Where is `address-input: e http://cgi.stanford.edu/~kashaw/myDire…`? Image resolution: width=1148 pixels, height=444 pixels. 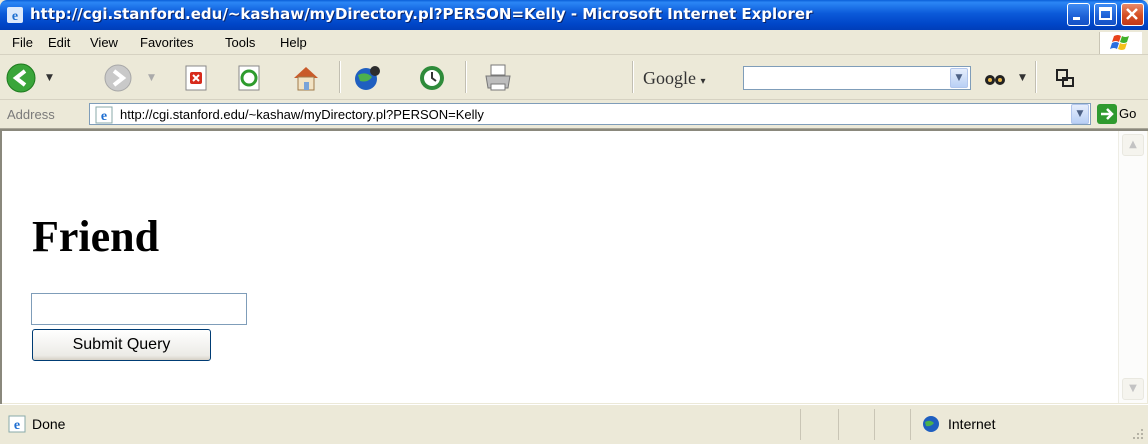 address-input: e http://cgi.stanford.edu/~kashaw/myDire… is located at coordinates (590, 114).